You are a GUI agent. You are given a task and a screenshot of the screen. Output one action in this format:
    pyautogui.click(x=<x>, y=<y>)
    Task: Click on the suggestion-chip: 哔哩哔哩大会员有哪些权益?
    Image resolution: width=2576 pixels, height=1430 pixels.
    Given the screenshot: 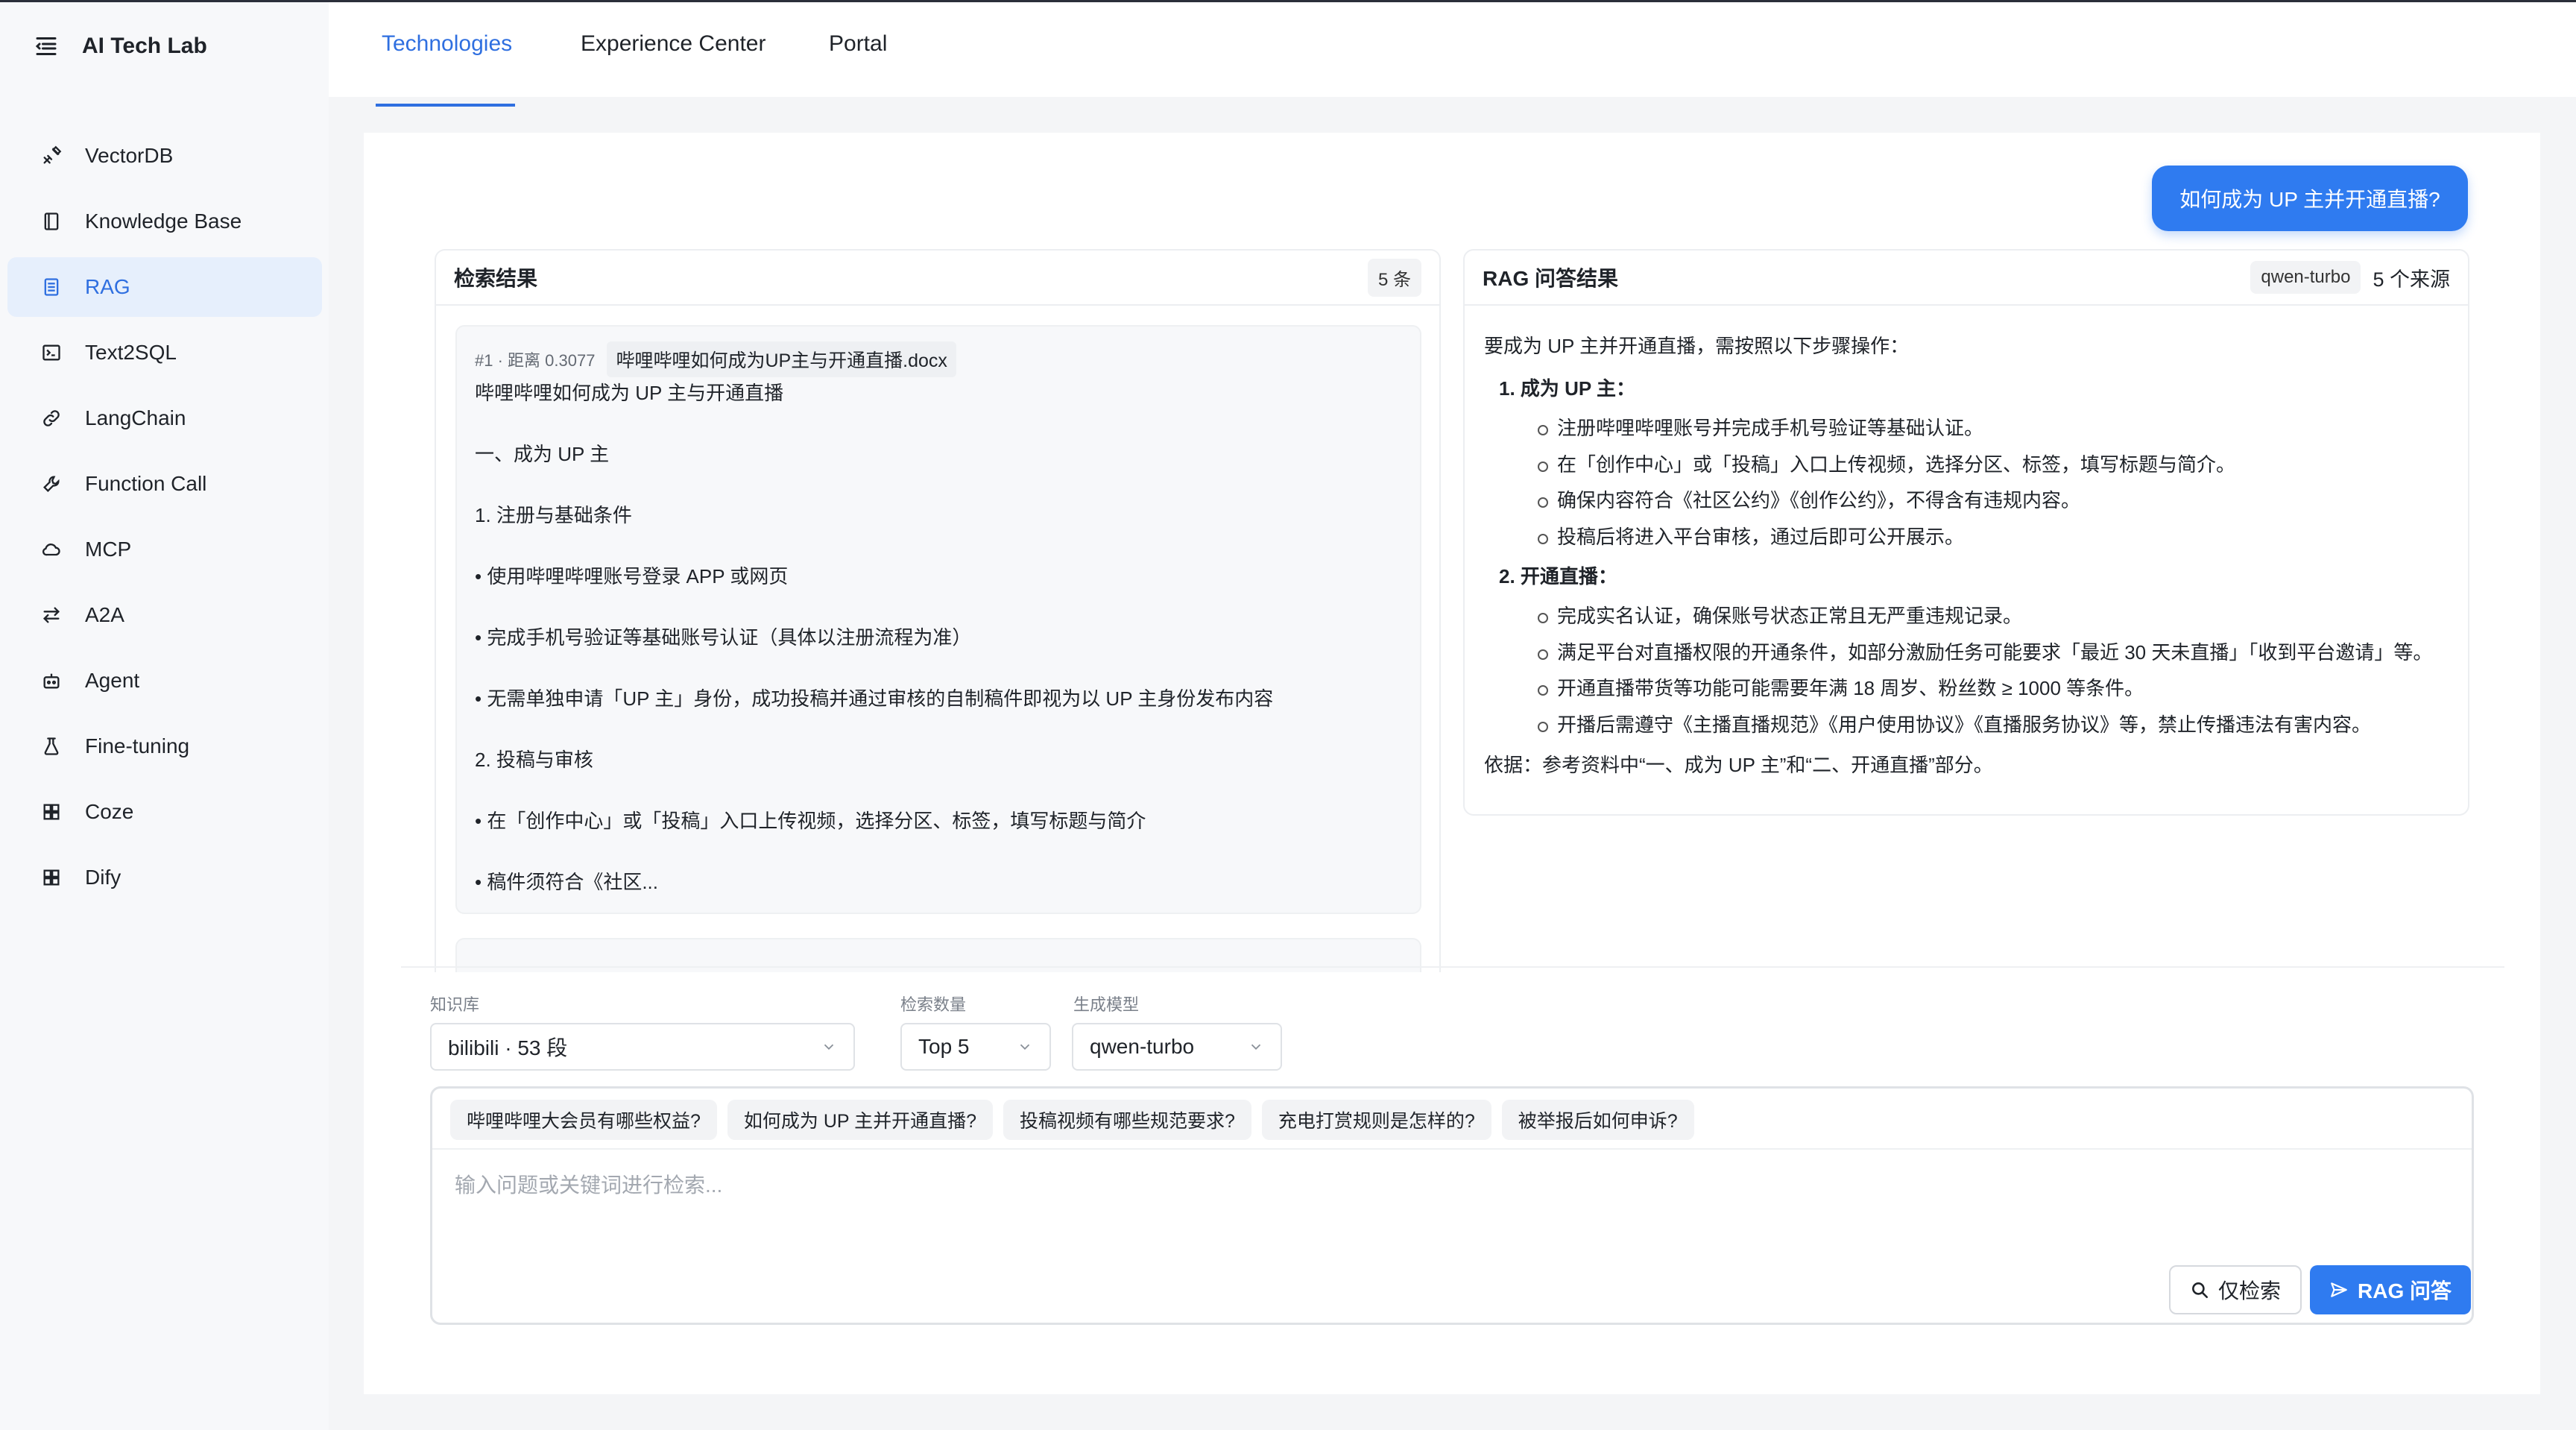 What is the action you would take?
    pyautogui.click(x=583, y=1120)
    